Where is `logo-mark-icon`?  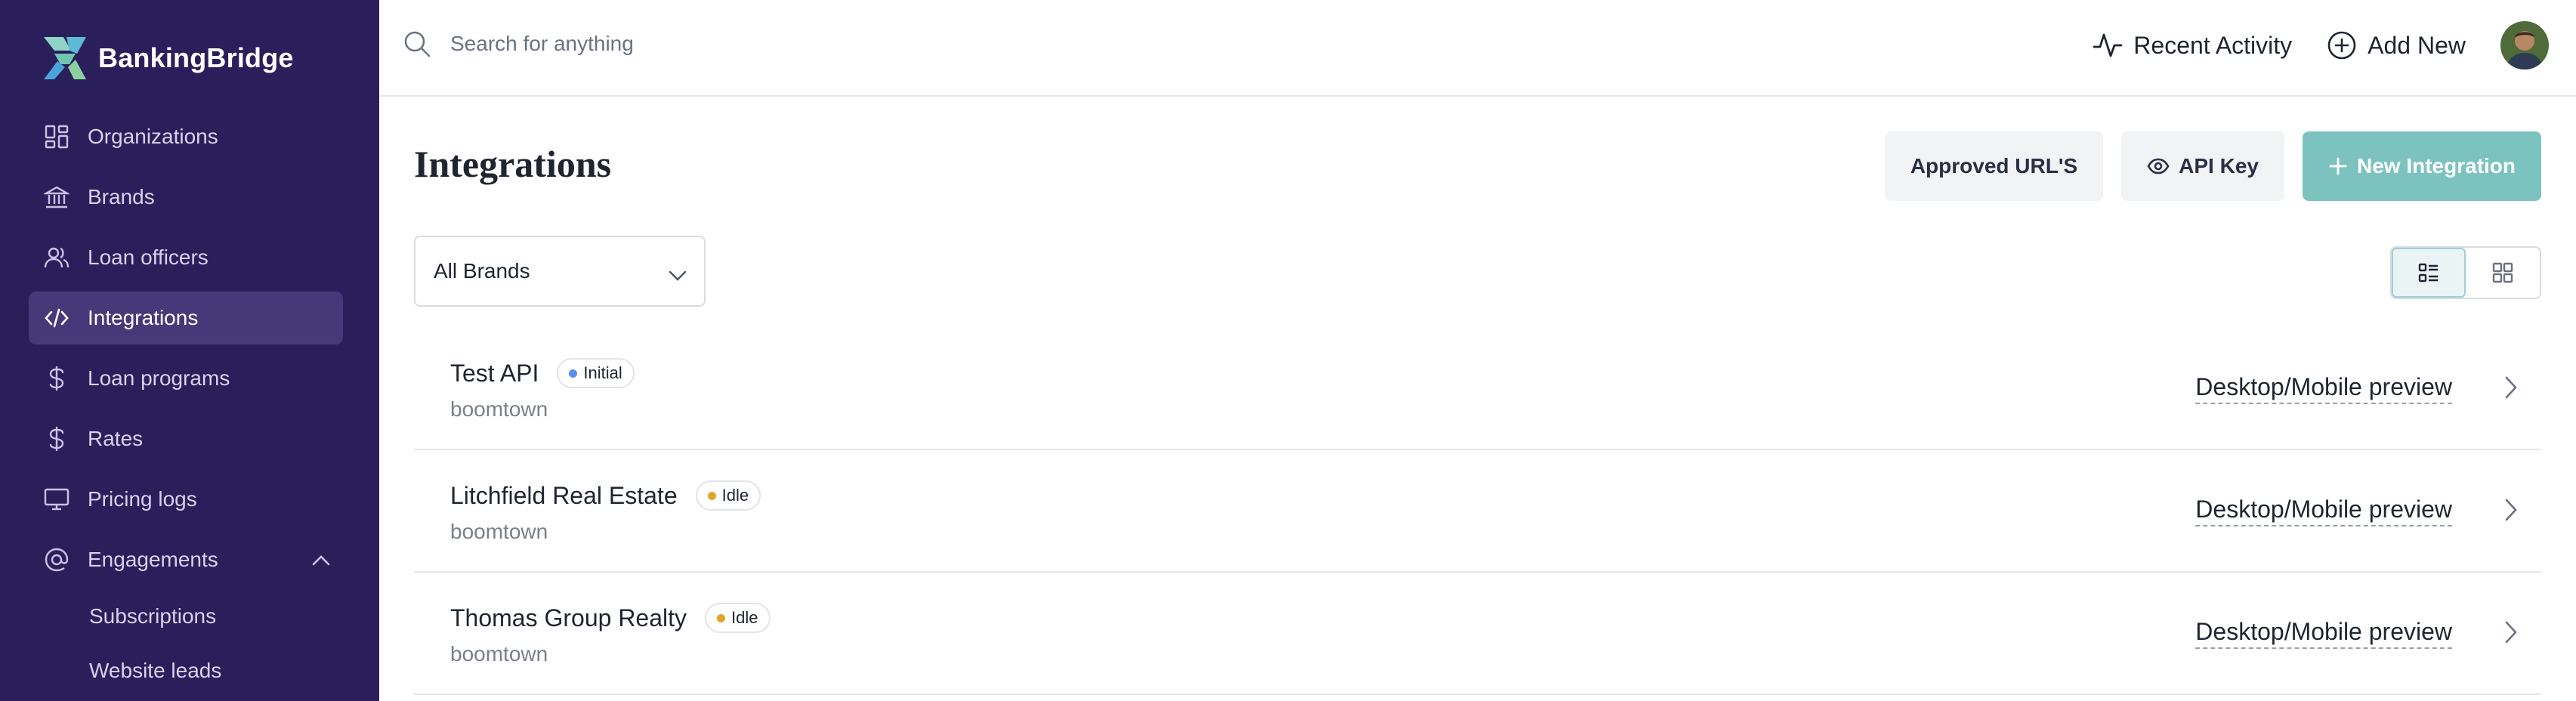
logo-mark-icon is located at coordinates (65, 58).